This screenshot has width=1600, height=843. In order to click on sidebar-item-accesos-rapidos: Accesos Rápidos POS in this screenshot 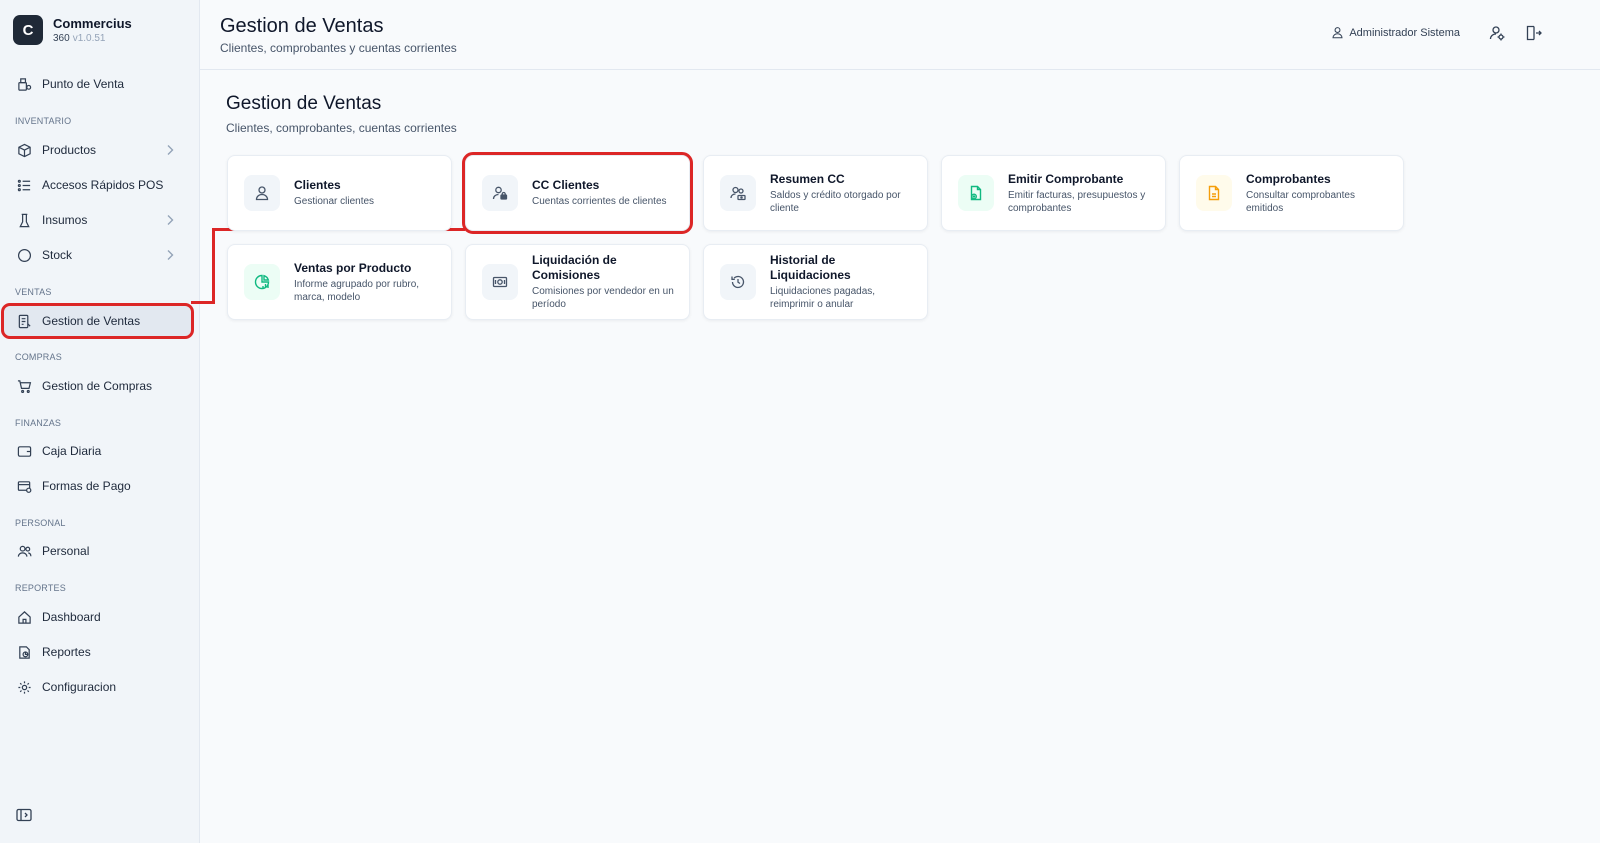, I will do `click(97, 185)`.